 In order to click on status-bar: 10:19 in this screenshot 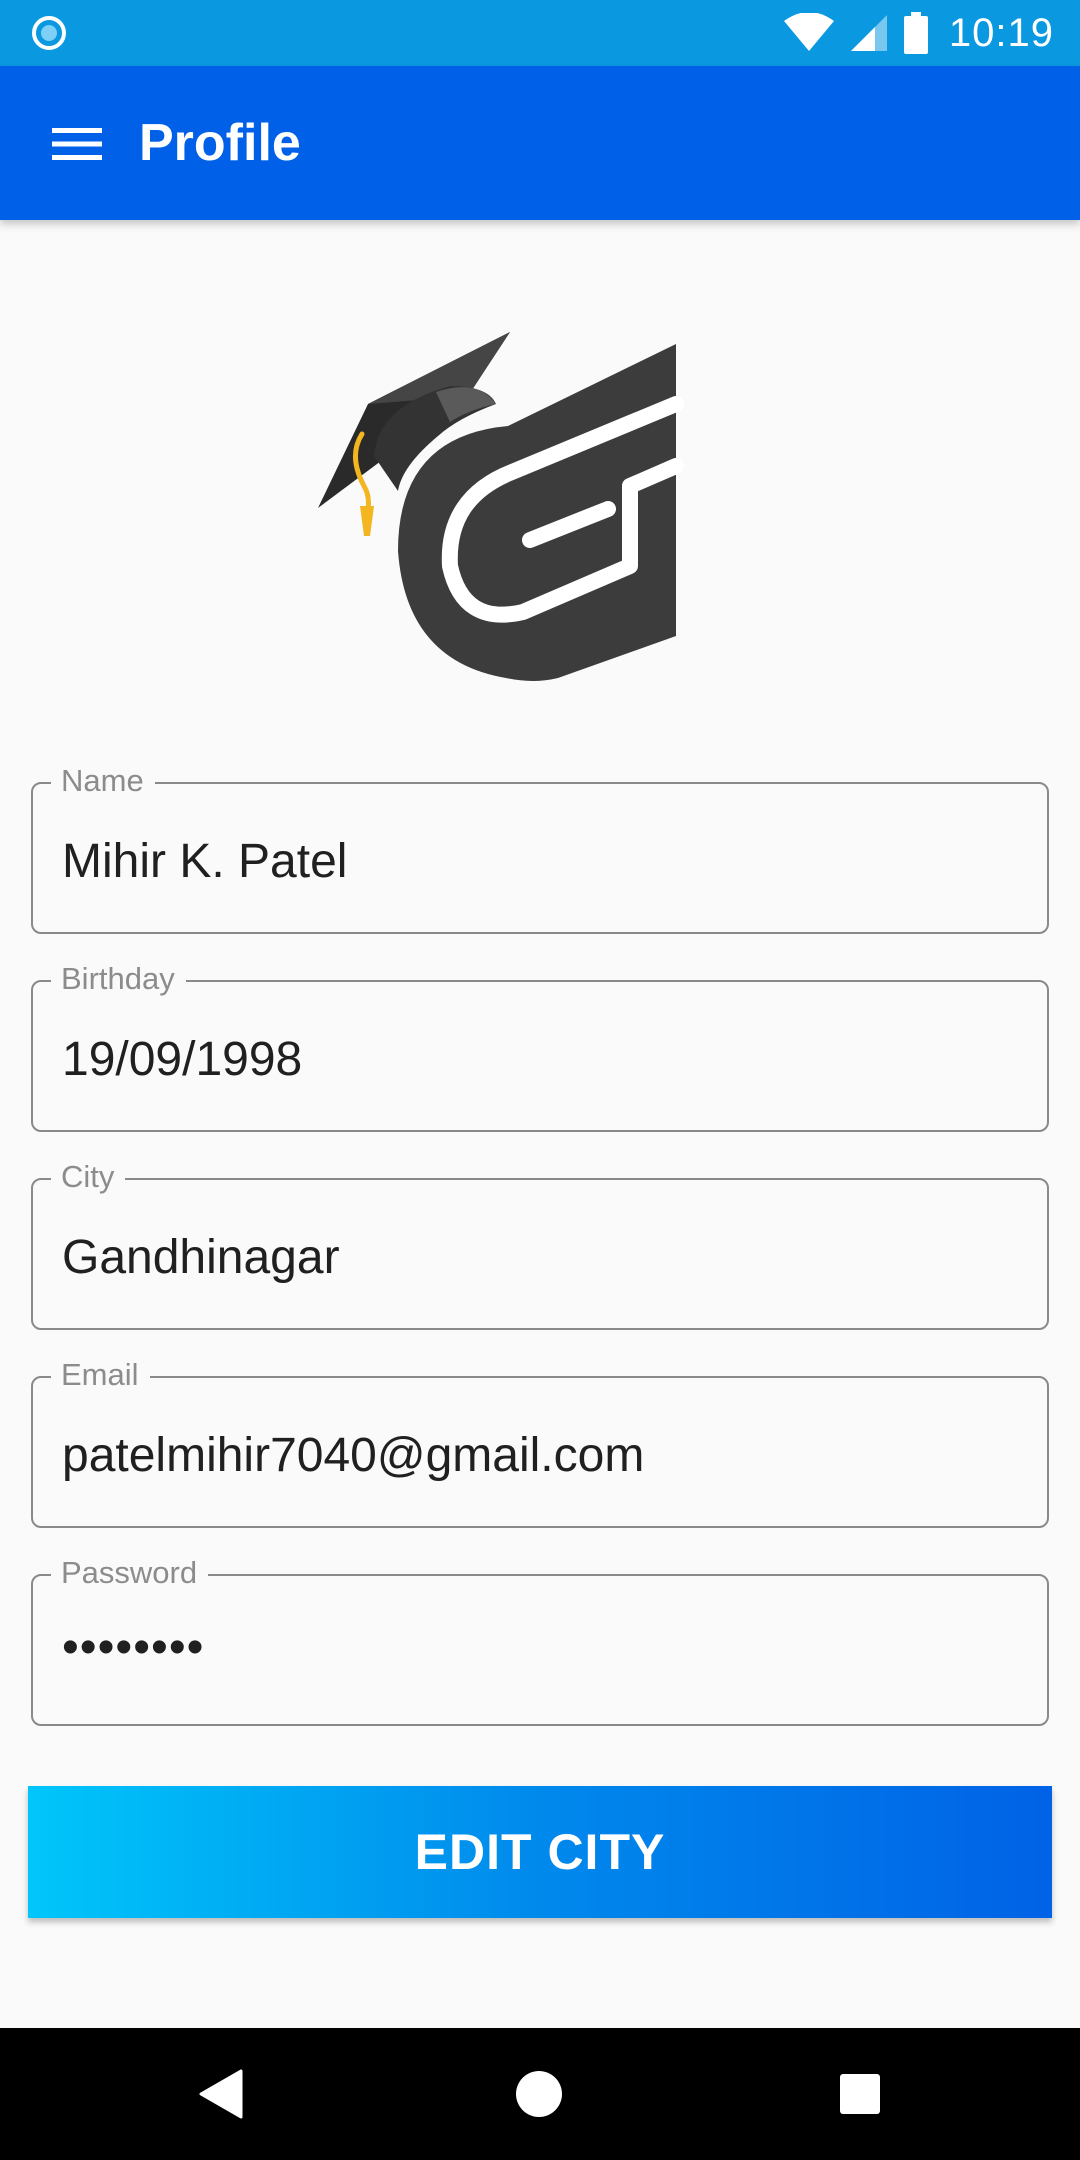, I will do `click(540, 33)`.